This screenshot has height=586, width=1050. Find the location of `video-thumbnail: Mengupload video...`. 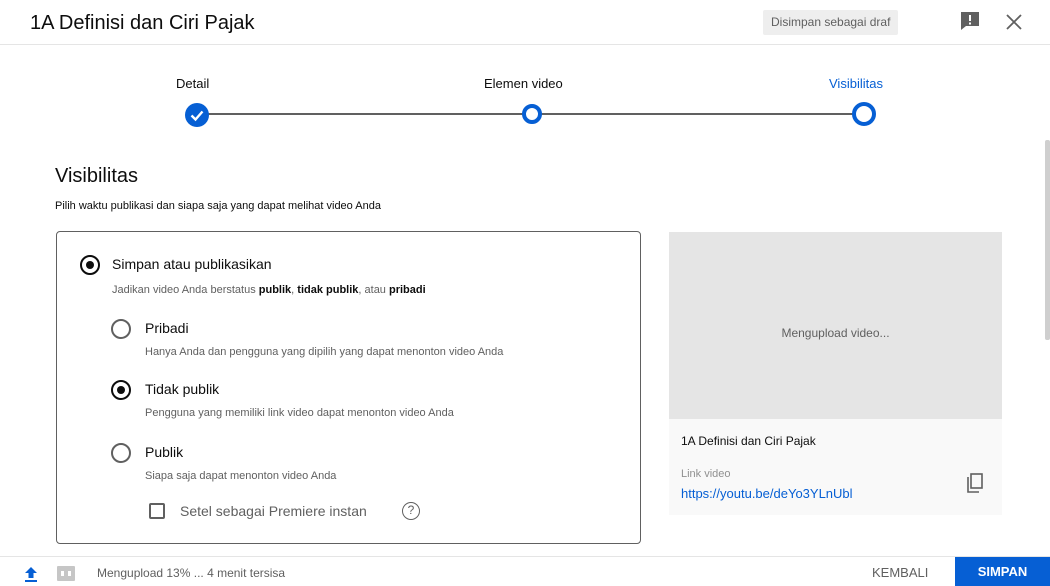

video-thumbnail: Mengupload video... is located at coordinates (835, 325).